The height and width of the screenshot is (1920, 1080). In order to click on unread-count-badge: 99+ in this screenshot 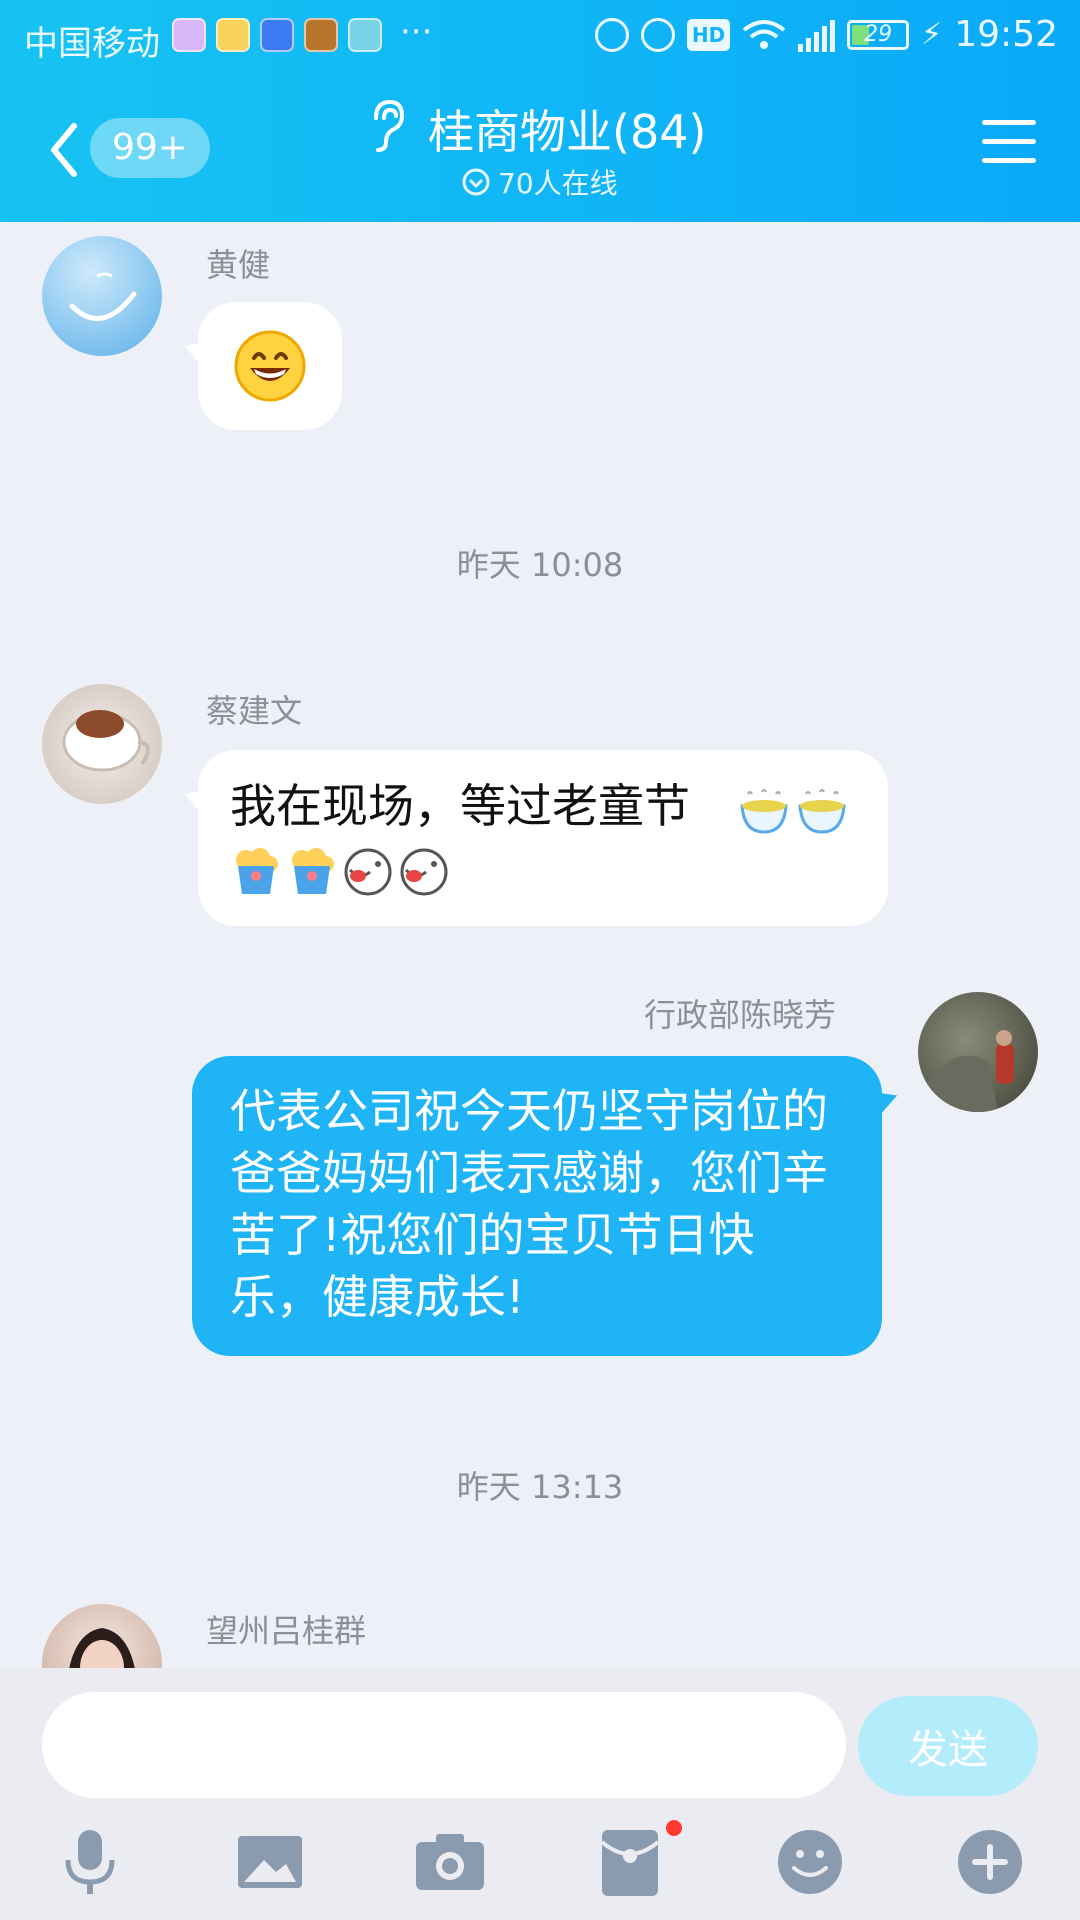, I will do `click(150, 148)`.